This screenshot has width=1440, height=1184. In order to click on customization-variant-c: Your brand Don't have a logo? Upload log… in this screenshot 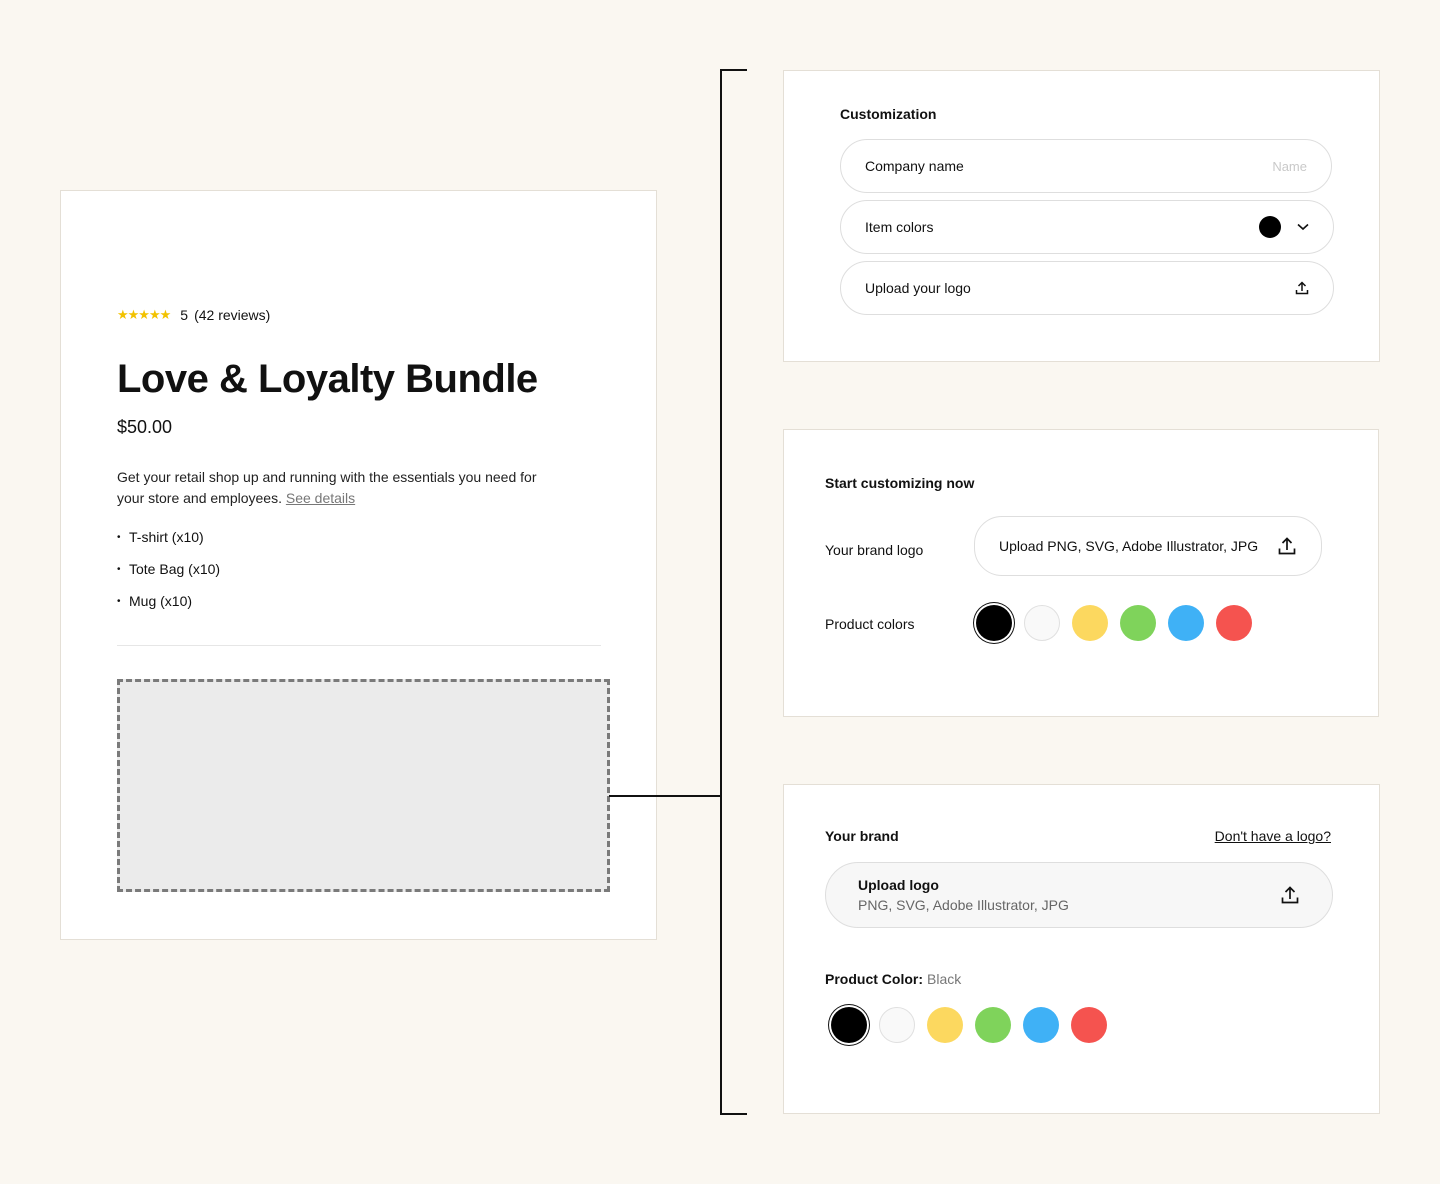, I will do `click(1081, 949)`.